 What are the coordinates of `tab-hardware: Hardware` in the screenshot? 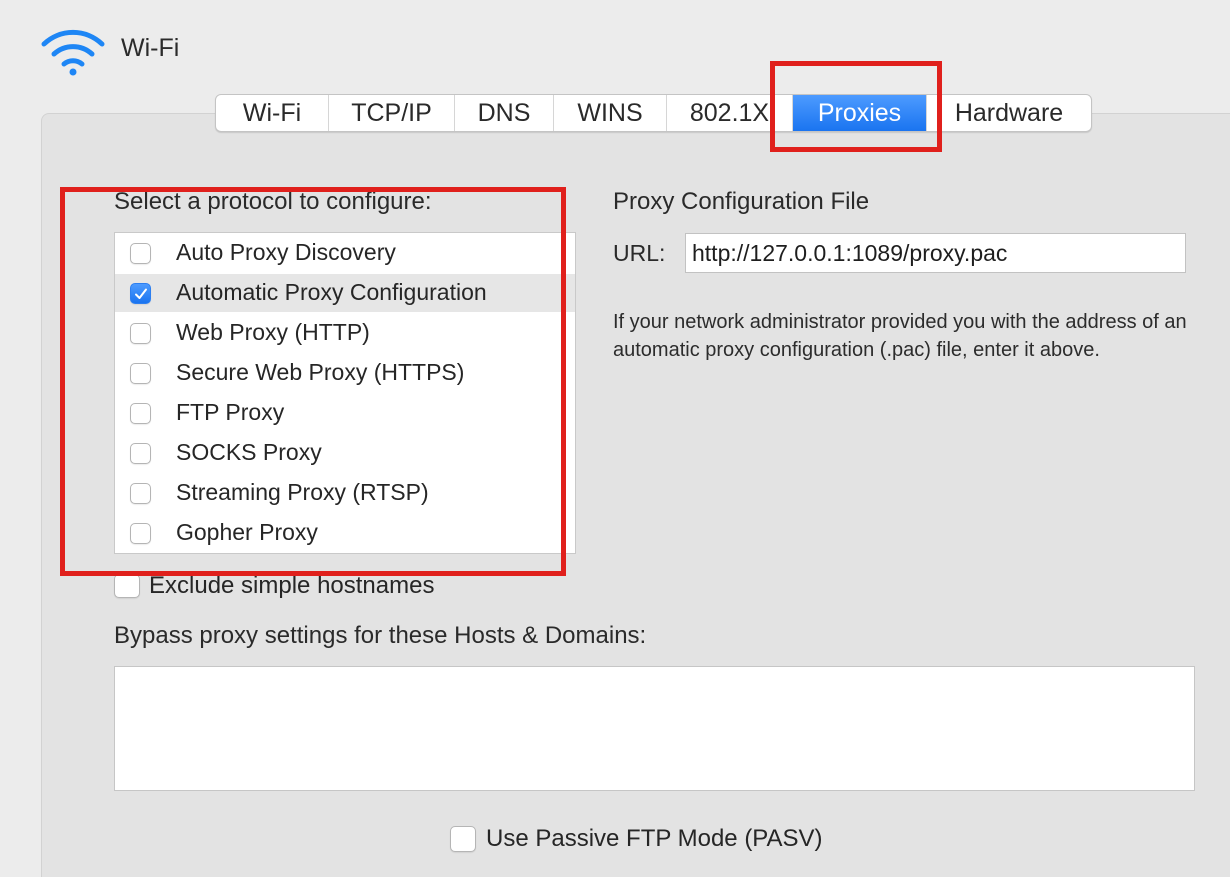 It's located at (1009, 113).